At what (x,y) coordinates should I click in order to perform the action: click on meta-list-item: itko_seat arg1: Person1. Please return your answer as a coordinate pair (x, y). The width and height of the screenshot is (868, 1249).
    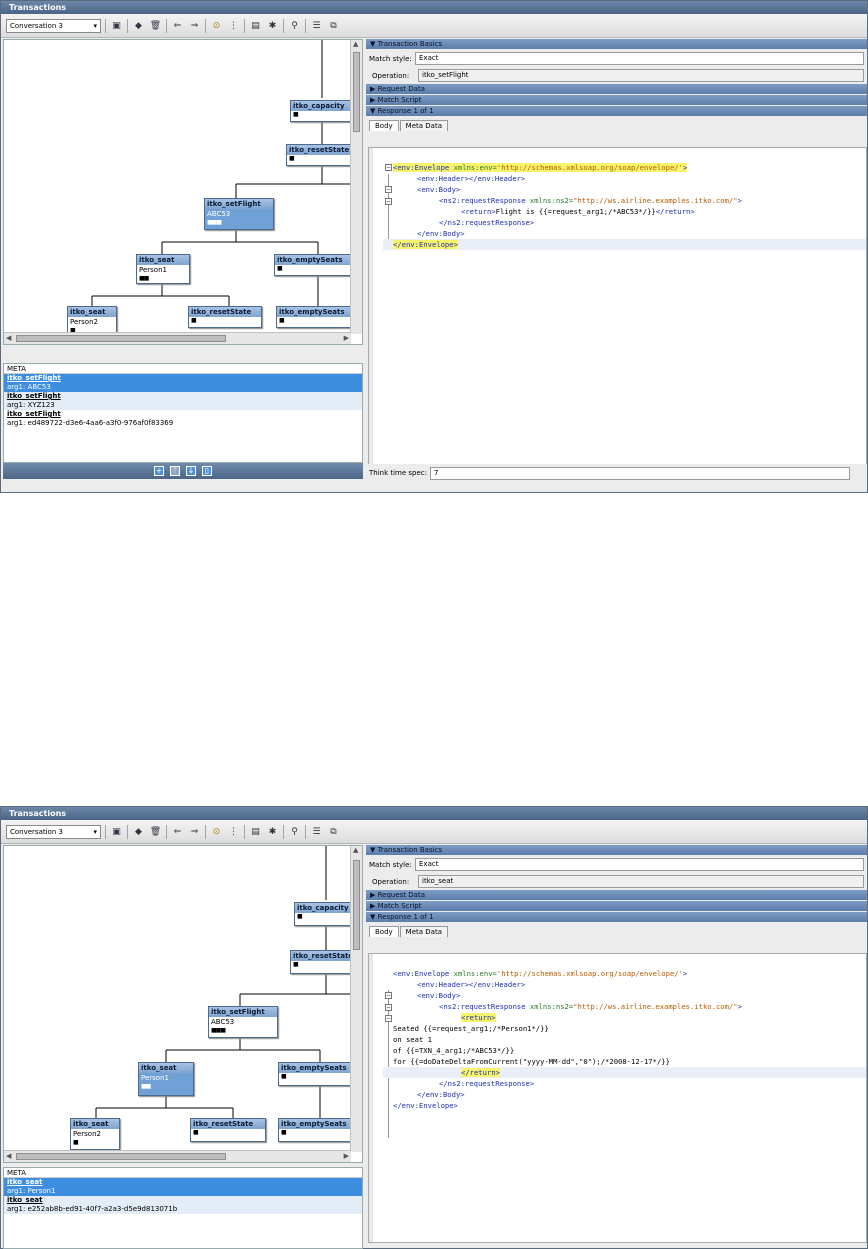
    Looking at the image, I should click on (183, 1187).